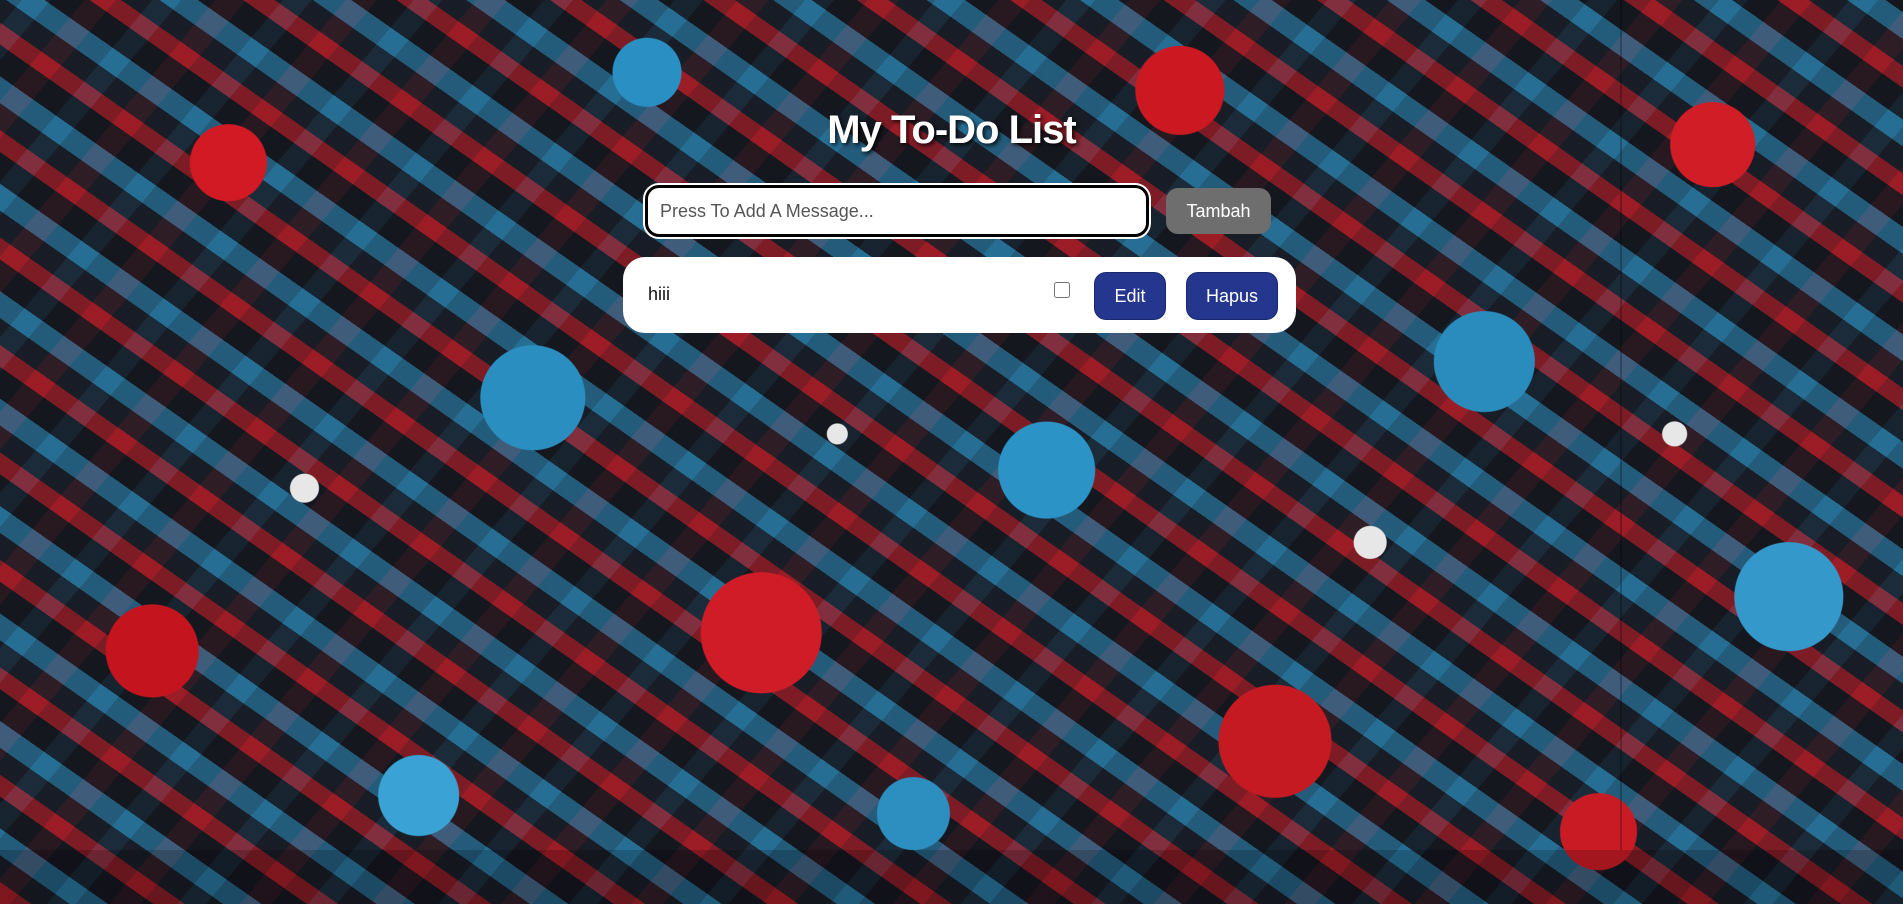 Image resolution: width=1903 pixels, height=904 pixels. Describe the element at coordinates (1218, 211) in the screenshot. I see `add-button: Tambah` at that location.